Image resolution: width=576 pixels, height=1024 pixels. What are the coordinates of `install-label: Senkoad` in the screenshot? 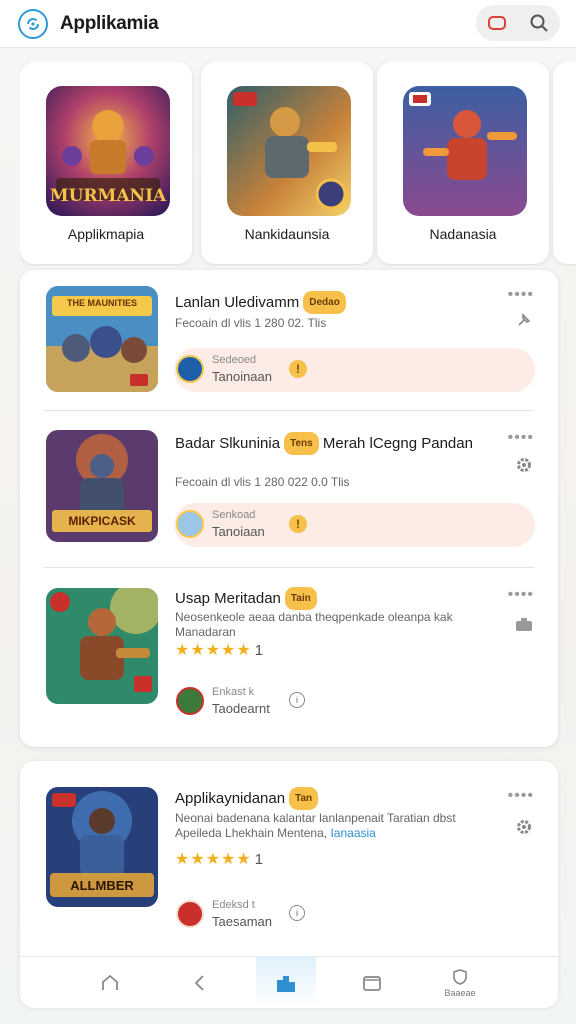 It's located at (234, 515).